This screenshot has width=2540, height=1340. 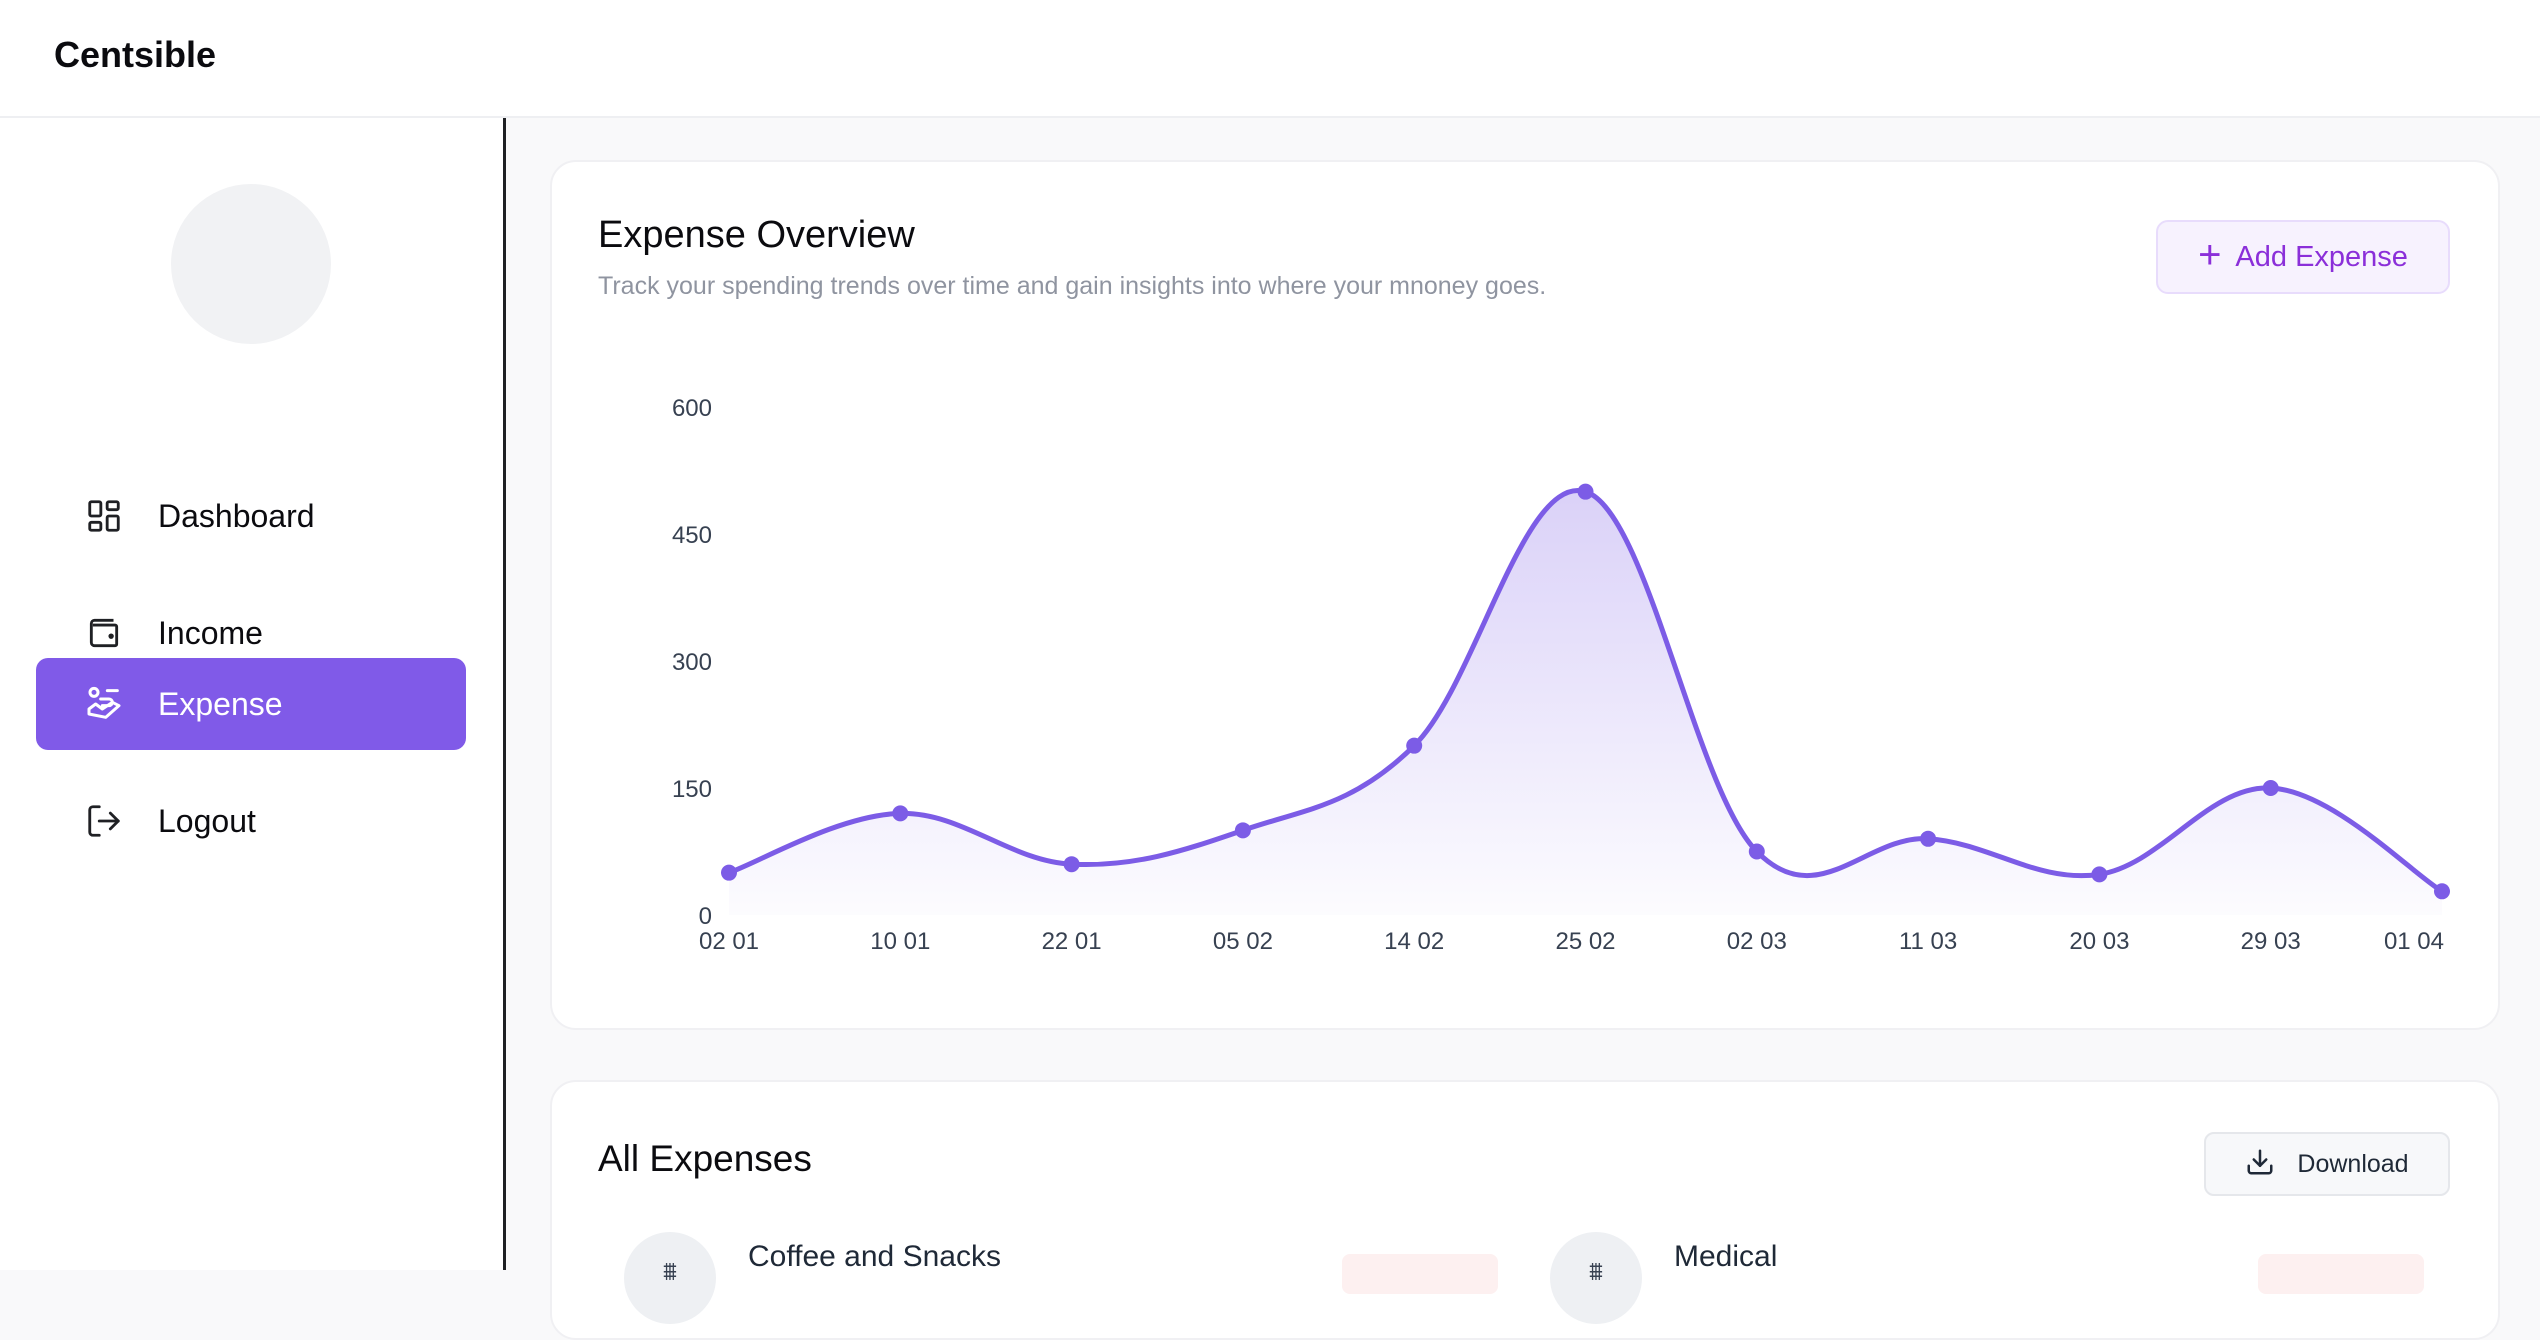 I want to click on avatar, so click(x=251, y=264).